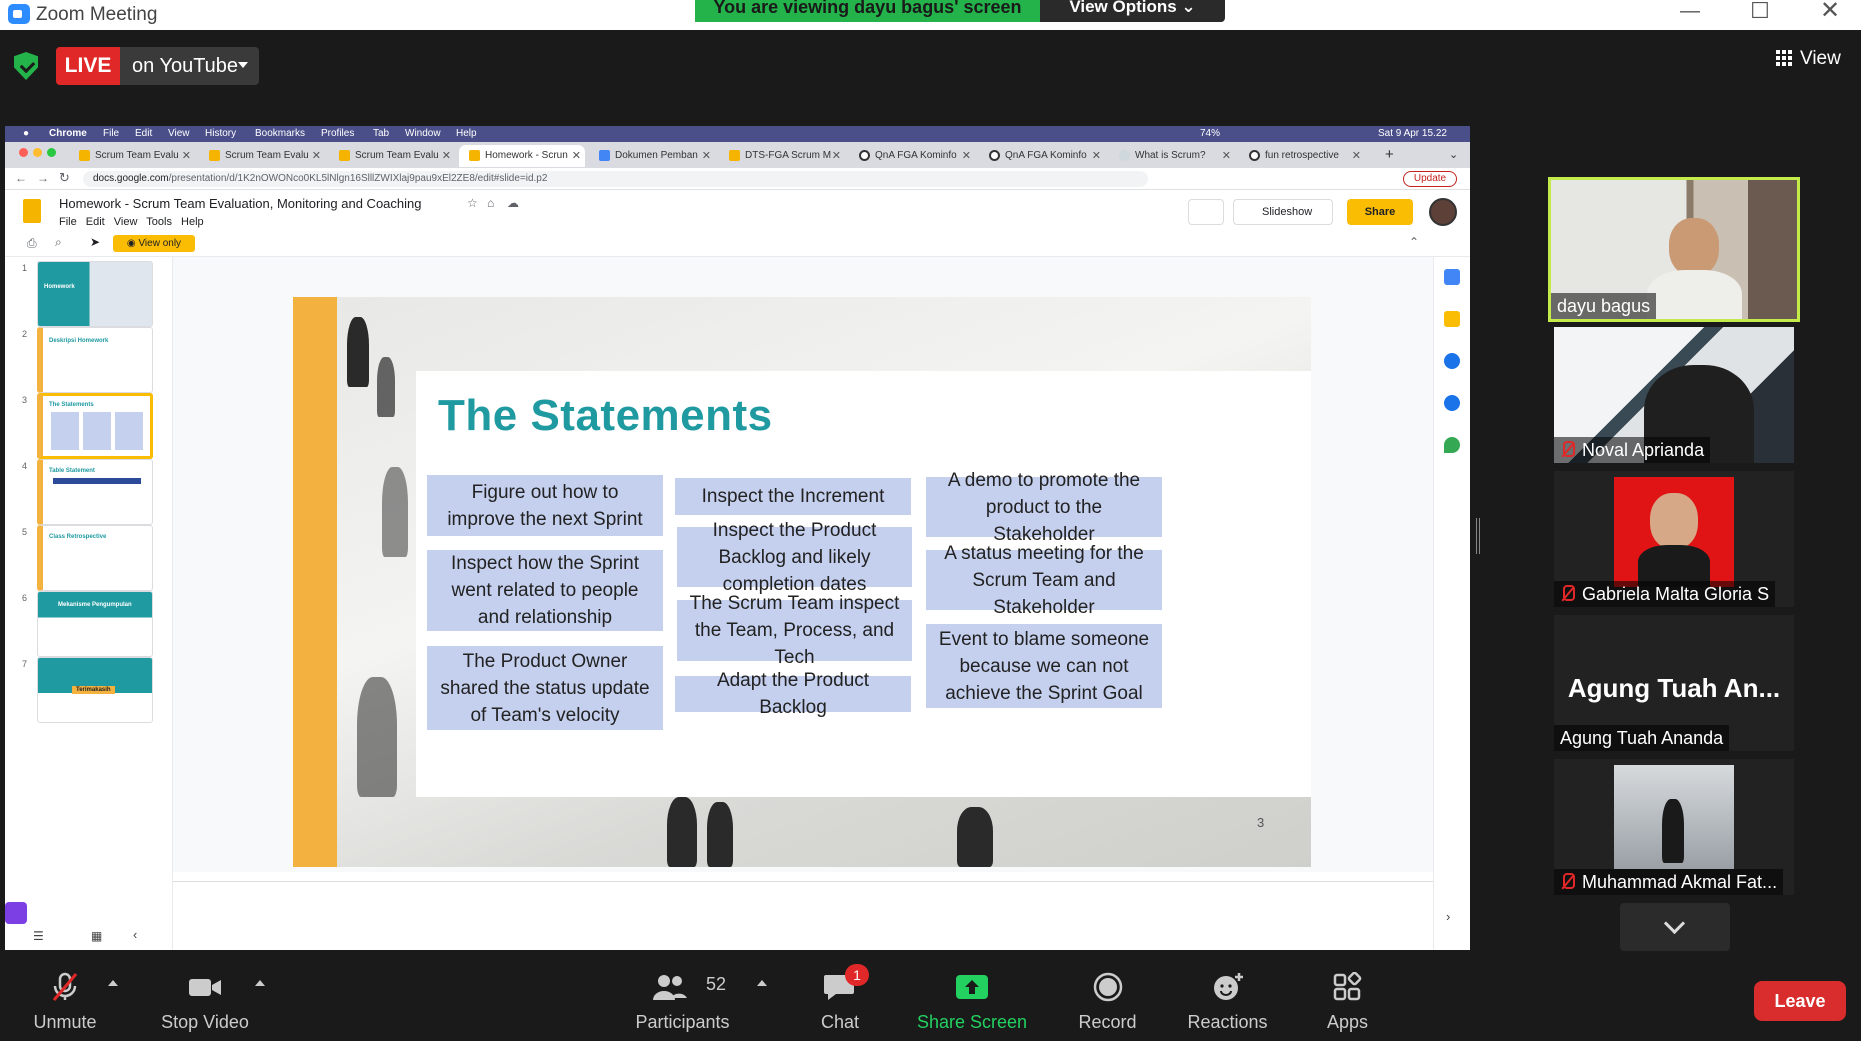 The width and height of the screenshot is (1861, 1041). Describe the element at coordinates (682, 1000) in the screenshot. I see `participants-button: 52 Participants` at that location.